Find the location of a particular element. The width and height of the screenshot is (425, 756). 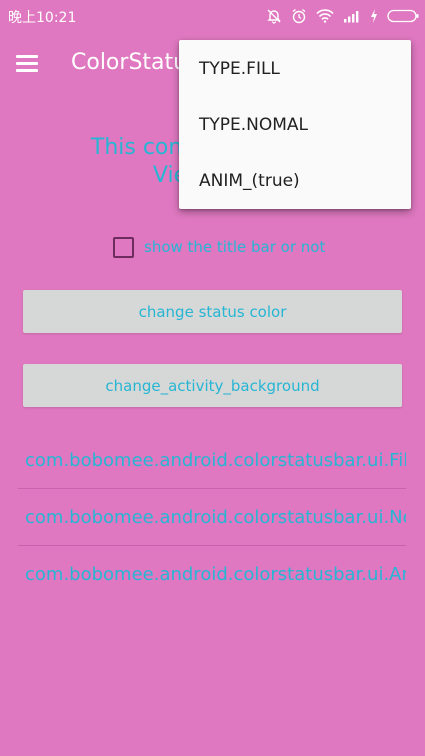

signal-icon is located at coordinates (352, 16).